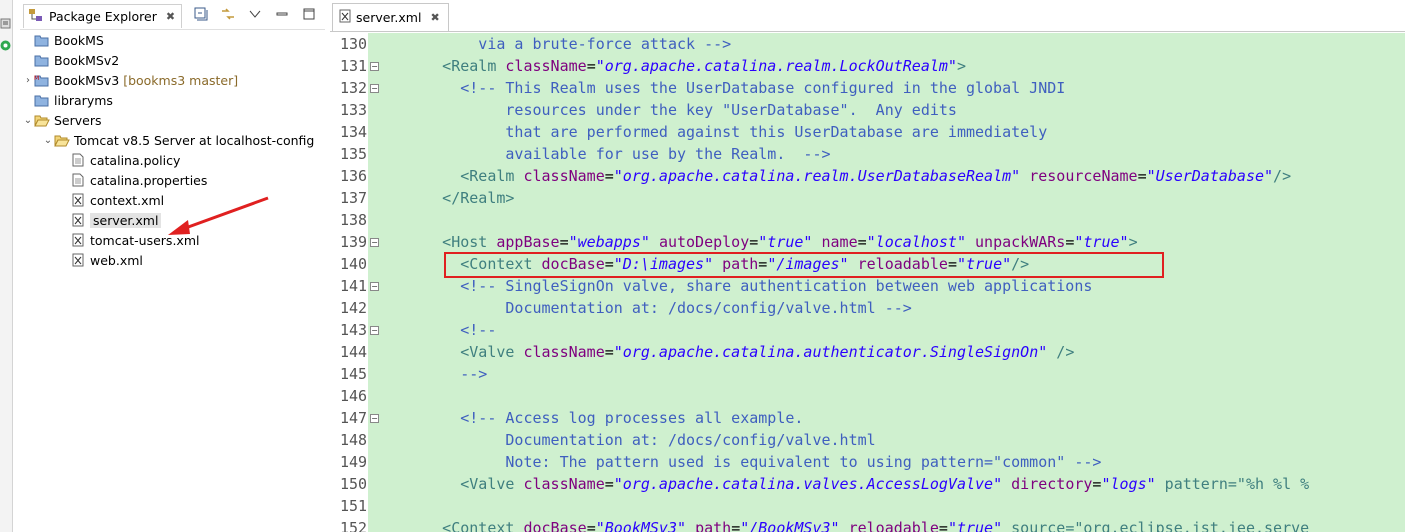  I want to click on code-line: available for use by the Realm. -->, so click(609, 154).